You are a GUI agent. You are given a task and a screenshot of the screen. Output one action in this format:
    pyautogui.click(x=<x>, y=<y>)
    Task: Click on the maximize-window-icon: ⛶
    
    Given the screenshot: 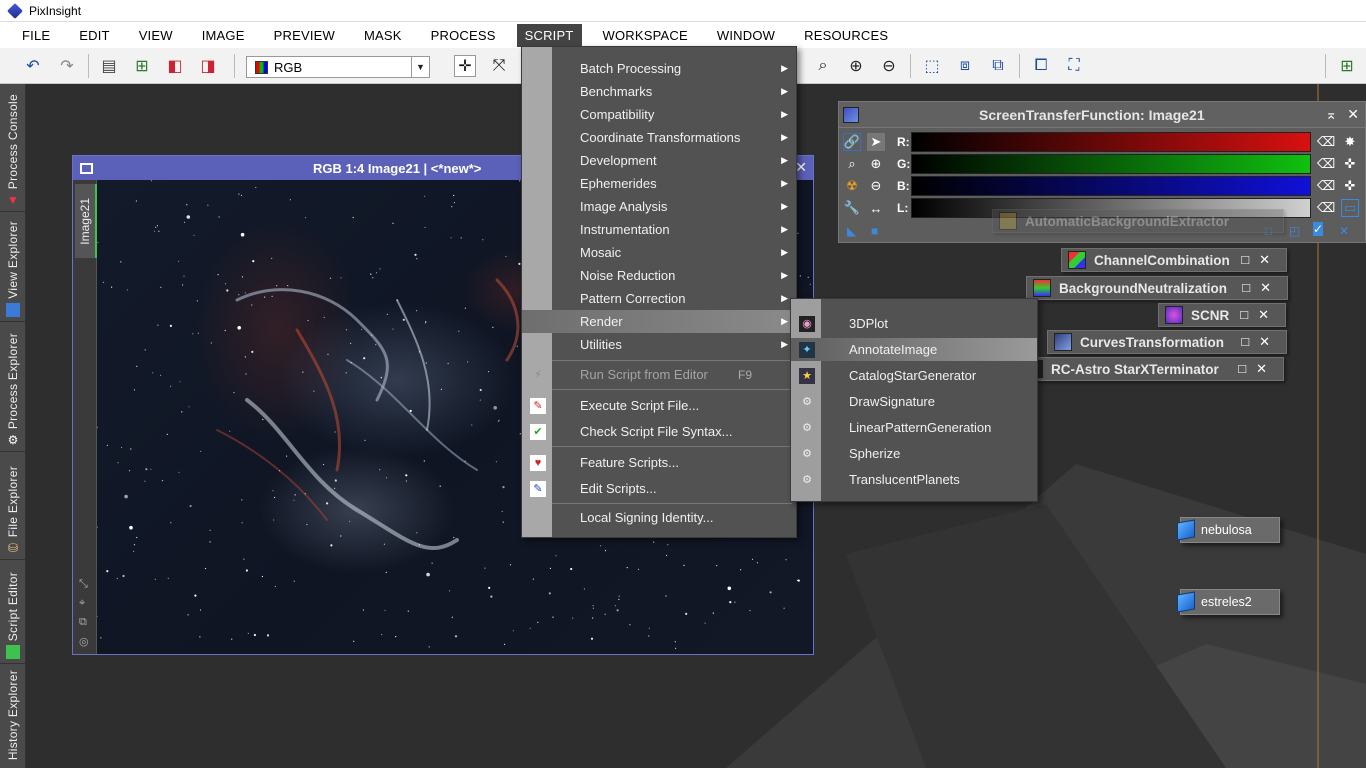 What is the action you would take?
    pyautogui.click(x=1074, y=66)
    